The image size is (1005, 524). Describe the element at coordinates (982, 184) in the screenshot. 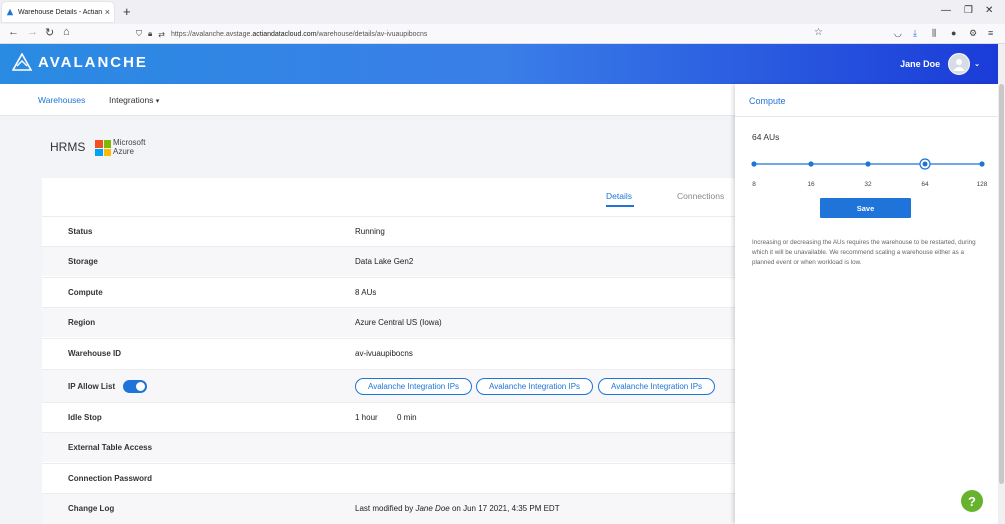

I see `slider-tick-label: 128` at that location.